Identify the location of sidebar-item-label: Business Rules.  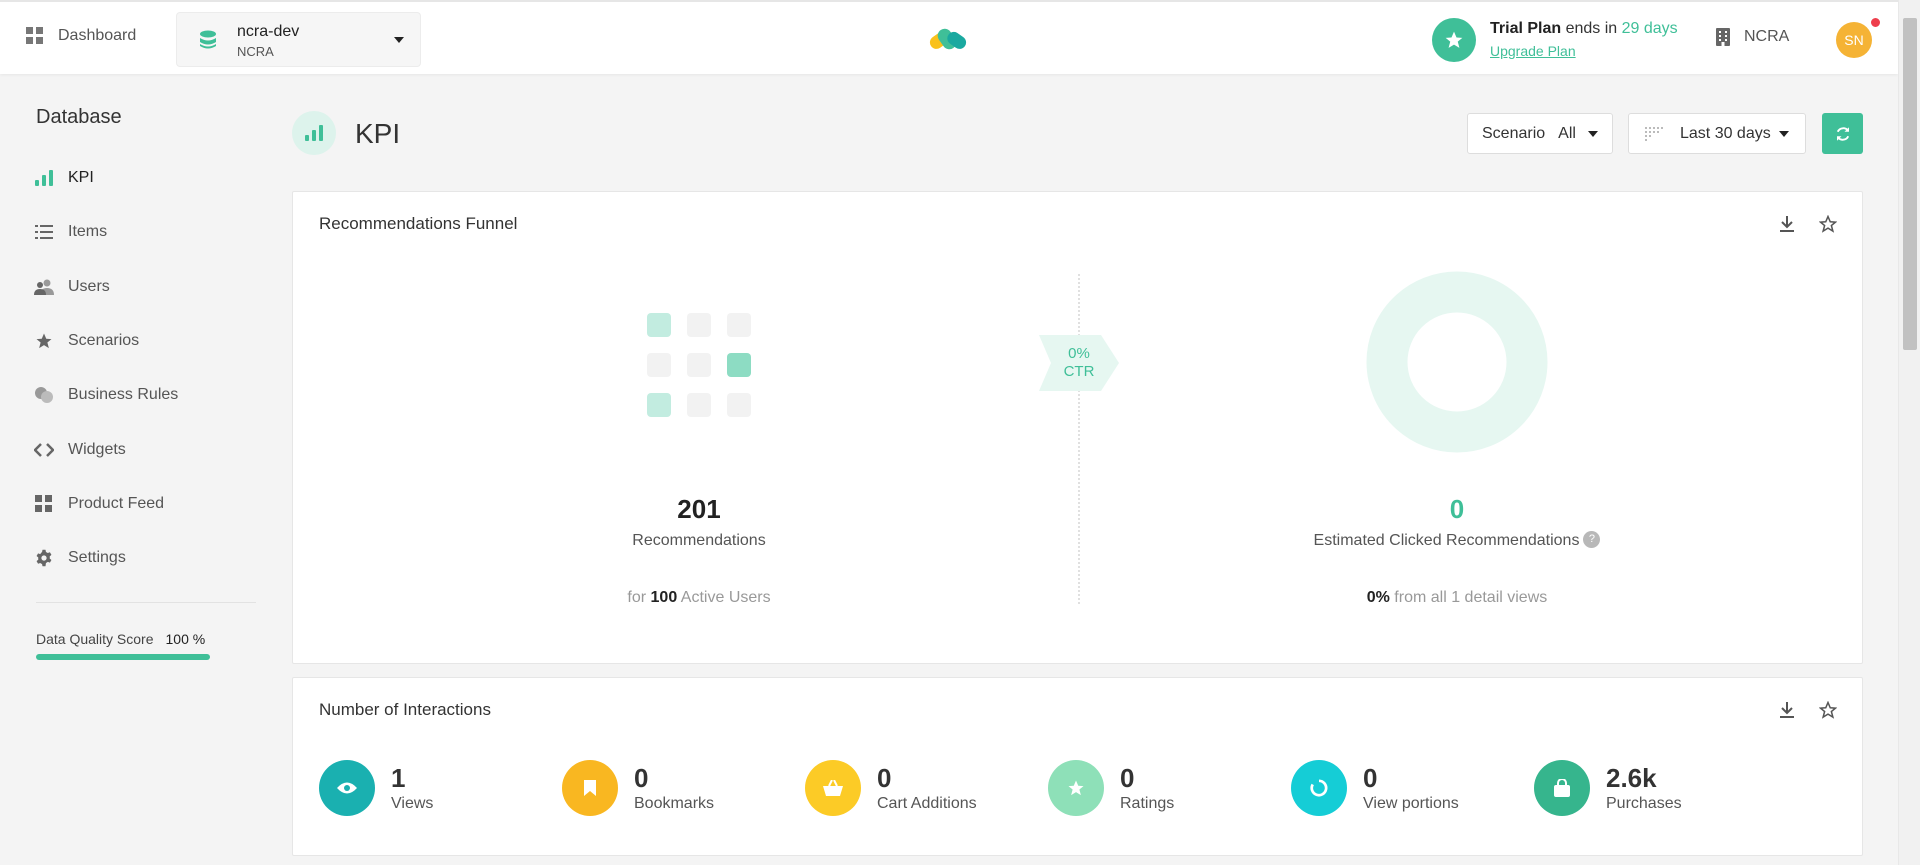
(123, 394).